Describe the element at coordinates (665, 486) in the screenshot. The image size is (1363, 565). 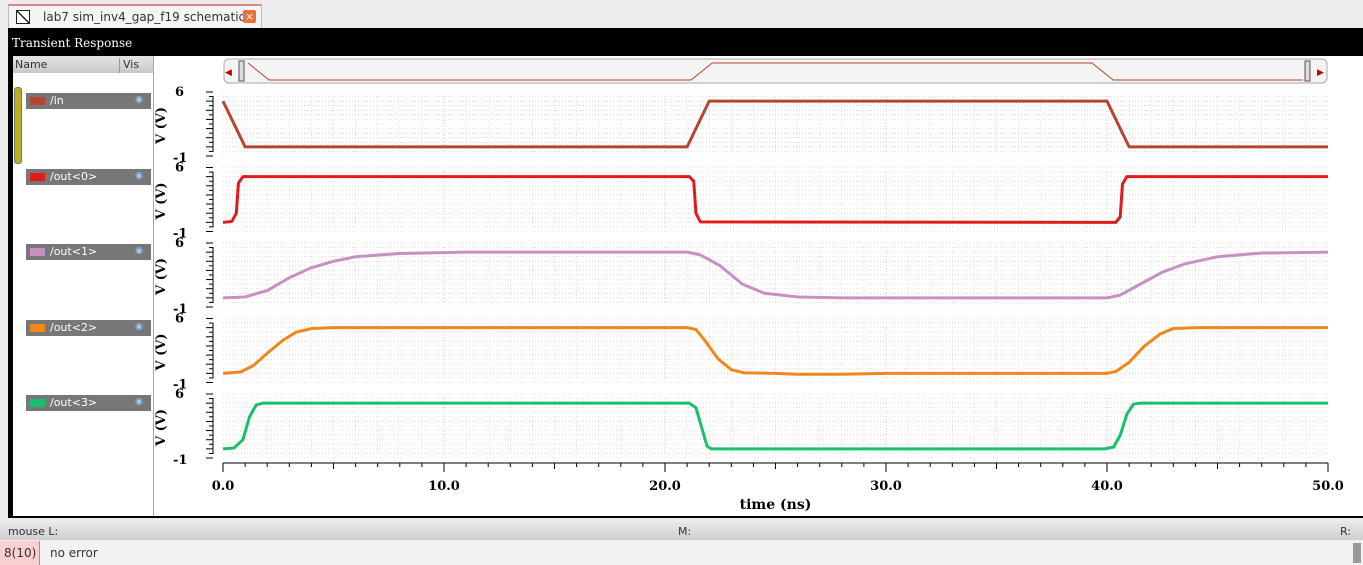
I see `x-tick-label: 20.0` at that location.